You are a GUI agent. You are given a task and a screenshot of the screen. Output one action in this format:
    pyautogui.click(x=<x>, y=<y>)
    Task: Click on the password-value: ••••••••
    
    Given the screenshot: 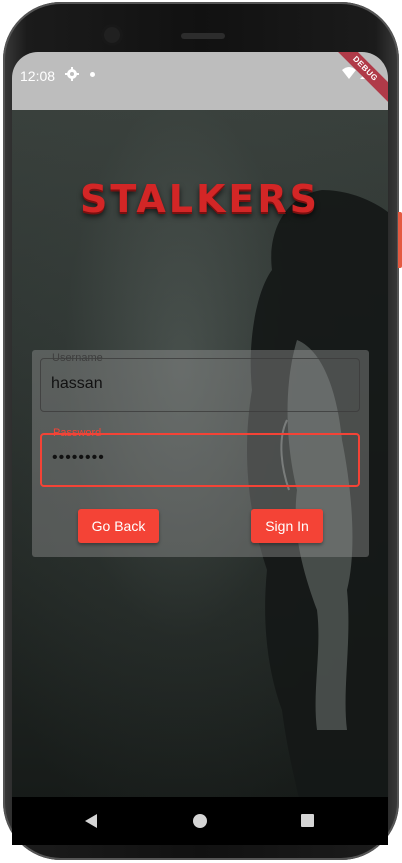 What is the action you would take?
    pyautogui.click(x=78, y=458)
    